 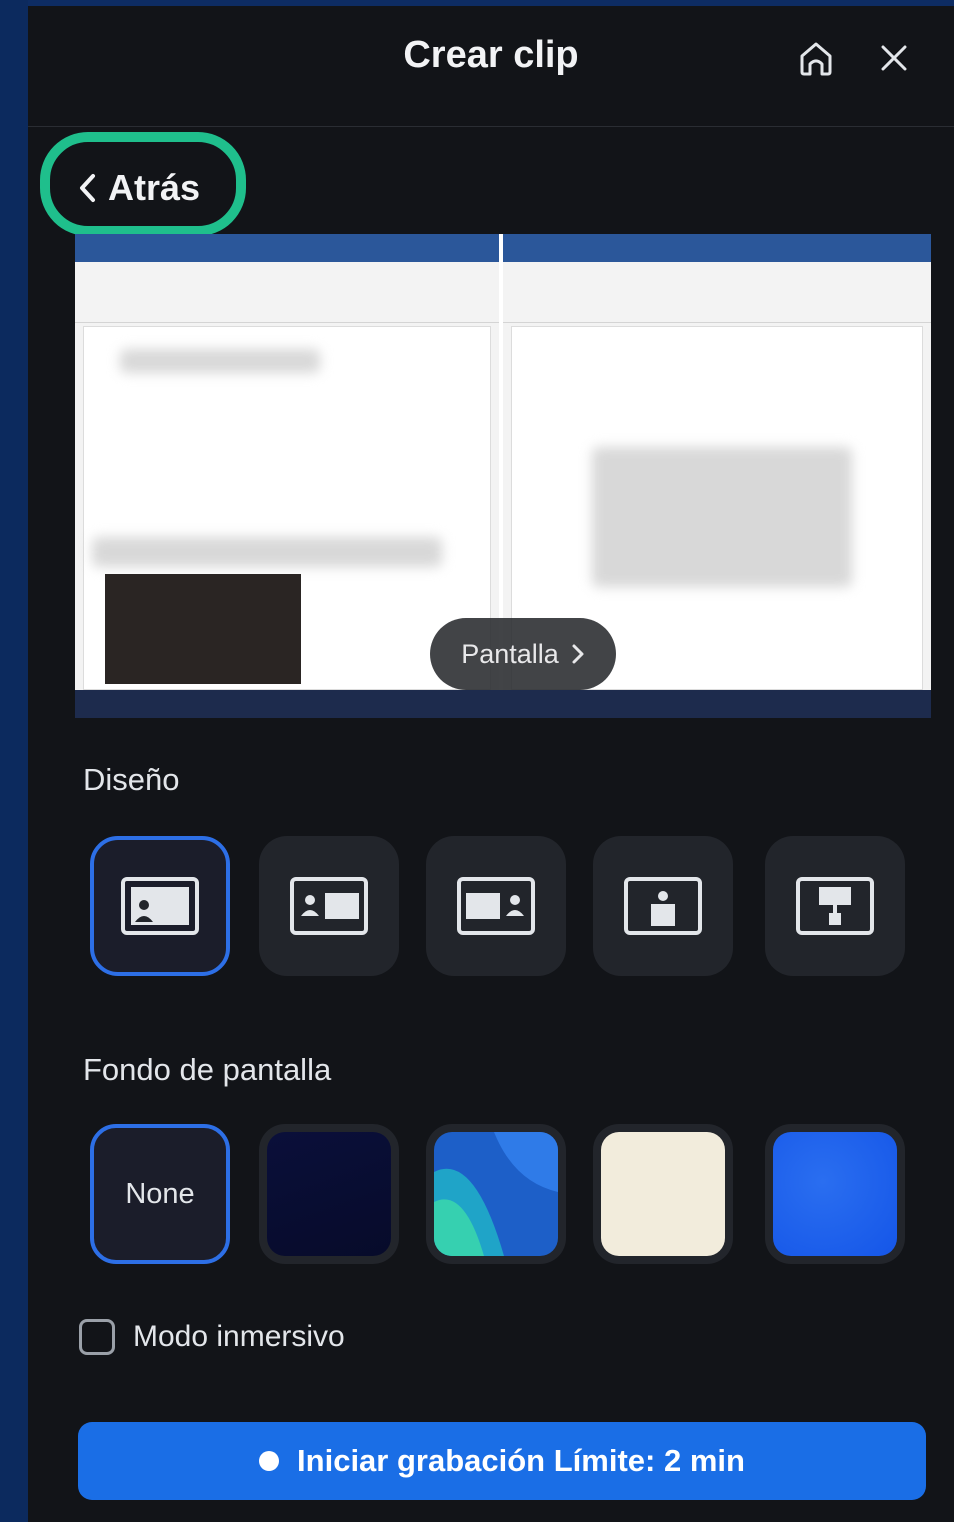 I want to click on background-none-label: None, so click(x=160, y=1193).